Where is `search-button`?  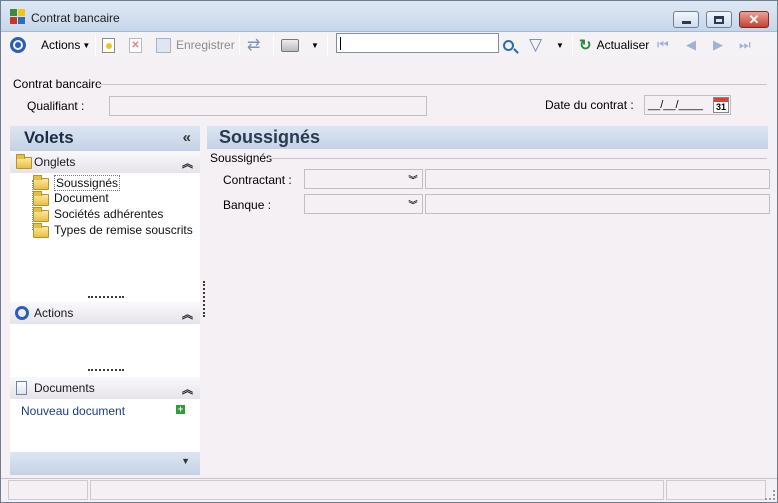 search-button is located at coordinates (511, 45).